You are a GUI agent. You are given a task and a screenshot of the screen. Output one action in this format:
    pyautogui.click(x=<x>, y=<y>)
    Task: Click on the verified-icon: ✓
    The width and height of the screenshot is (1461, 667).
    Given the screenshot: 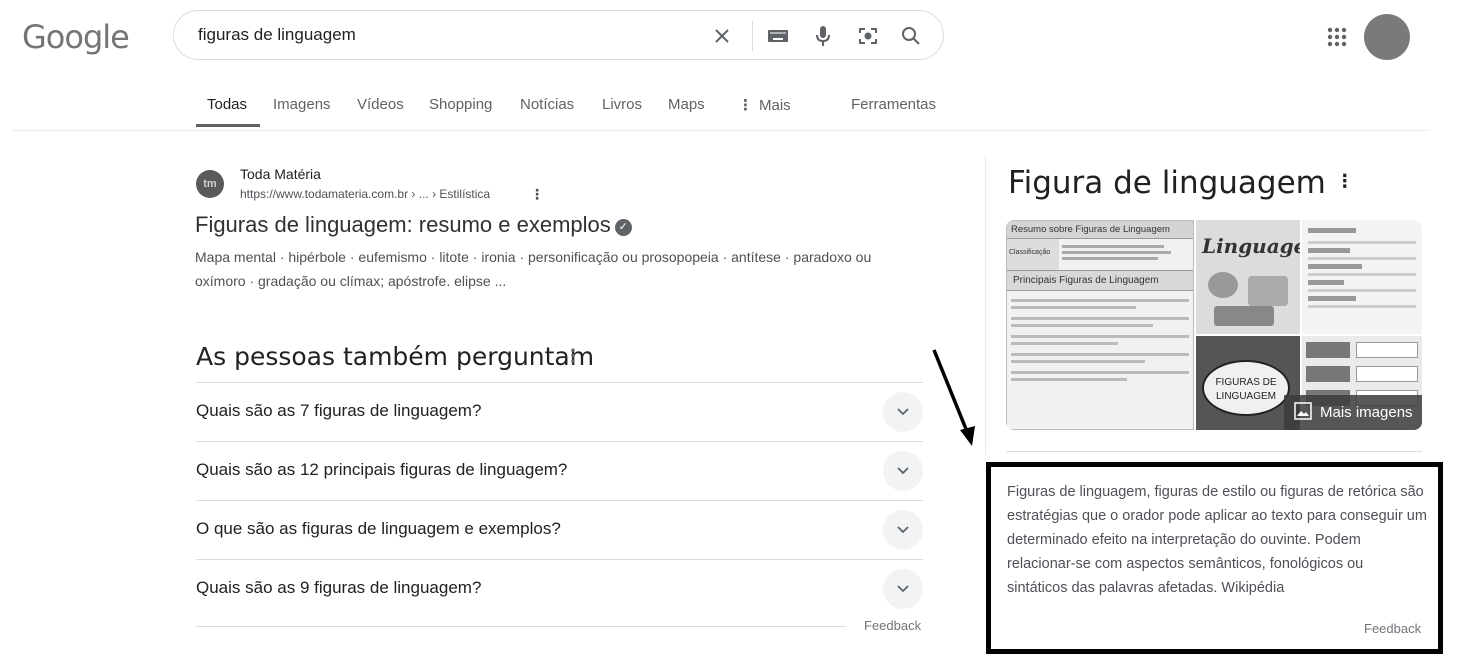 What is the action you would take?
    pyautogui.click(x=623, y=227)
    